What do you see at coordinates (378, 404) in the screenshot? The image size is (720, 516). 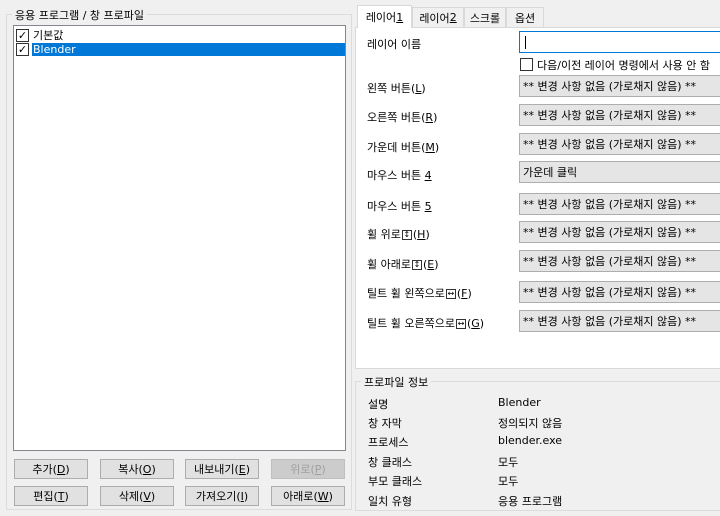 I see `info-description-label: 설명` at bounding box center [378, 404].